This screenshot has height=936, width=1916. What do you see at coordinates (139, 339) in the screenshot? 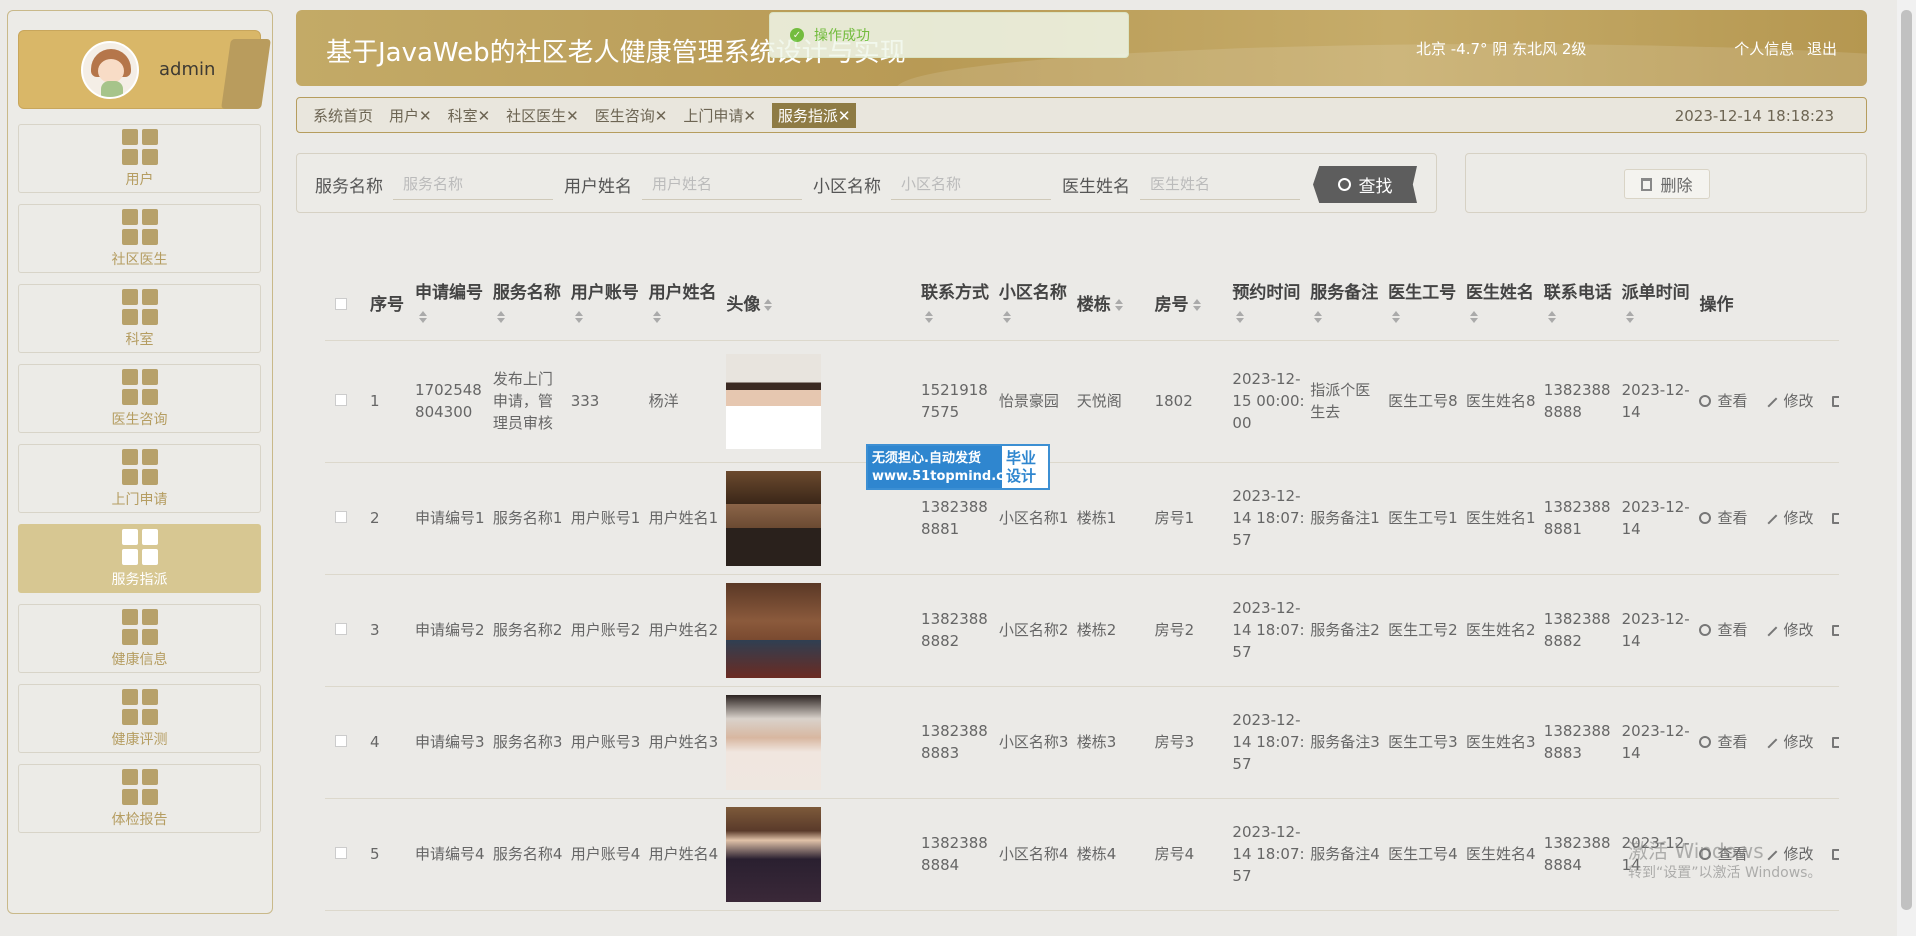
I see `sidebar-item-label: 科室` at bounding box center [139, 339].